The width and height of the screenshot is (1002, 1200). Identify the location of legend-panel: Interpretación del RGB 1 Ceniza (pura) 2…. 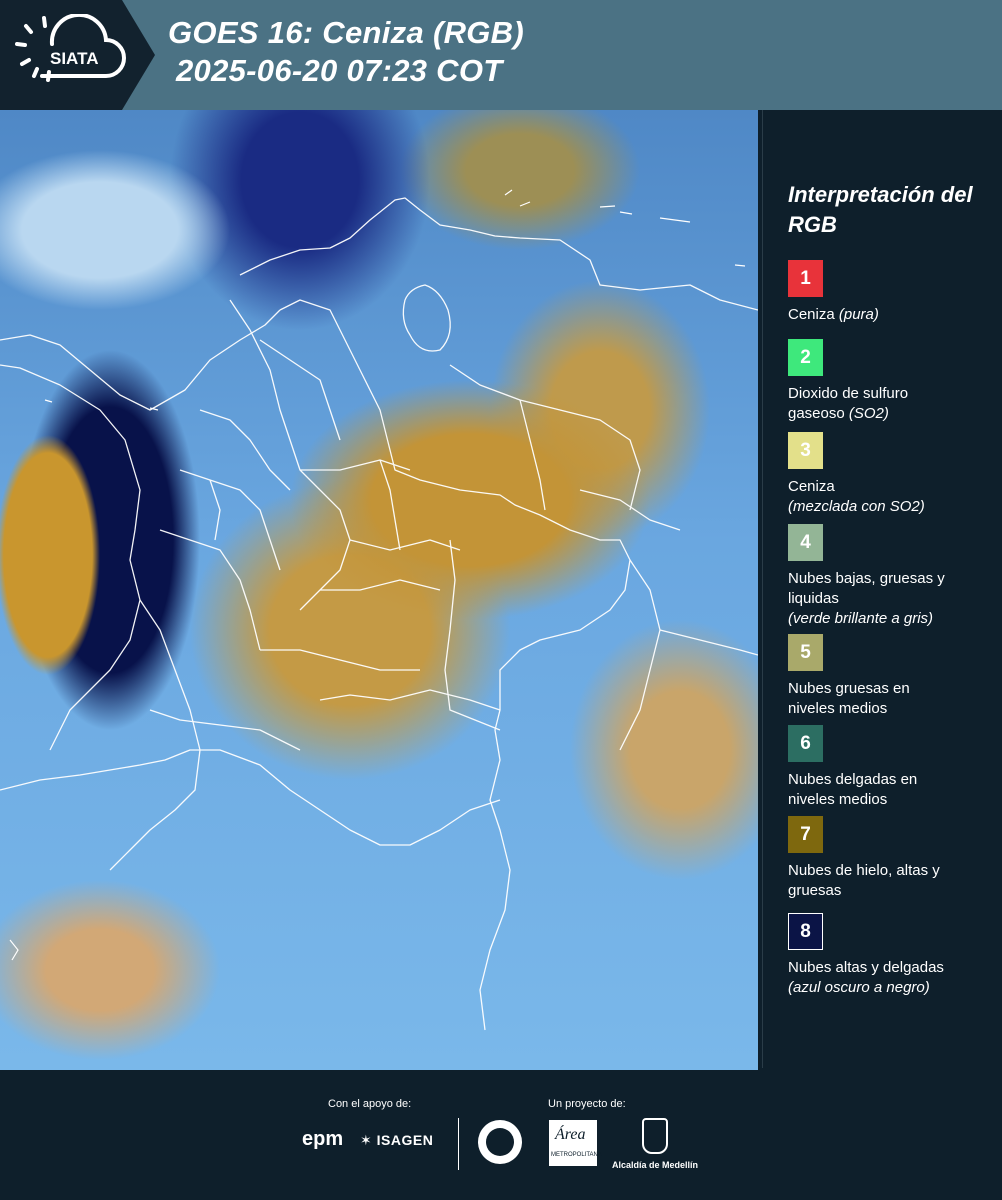
(888, 588).